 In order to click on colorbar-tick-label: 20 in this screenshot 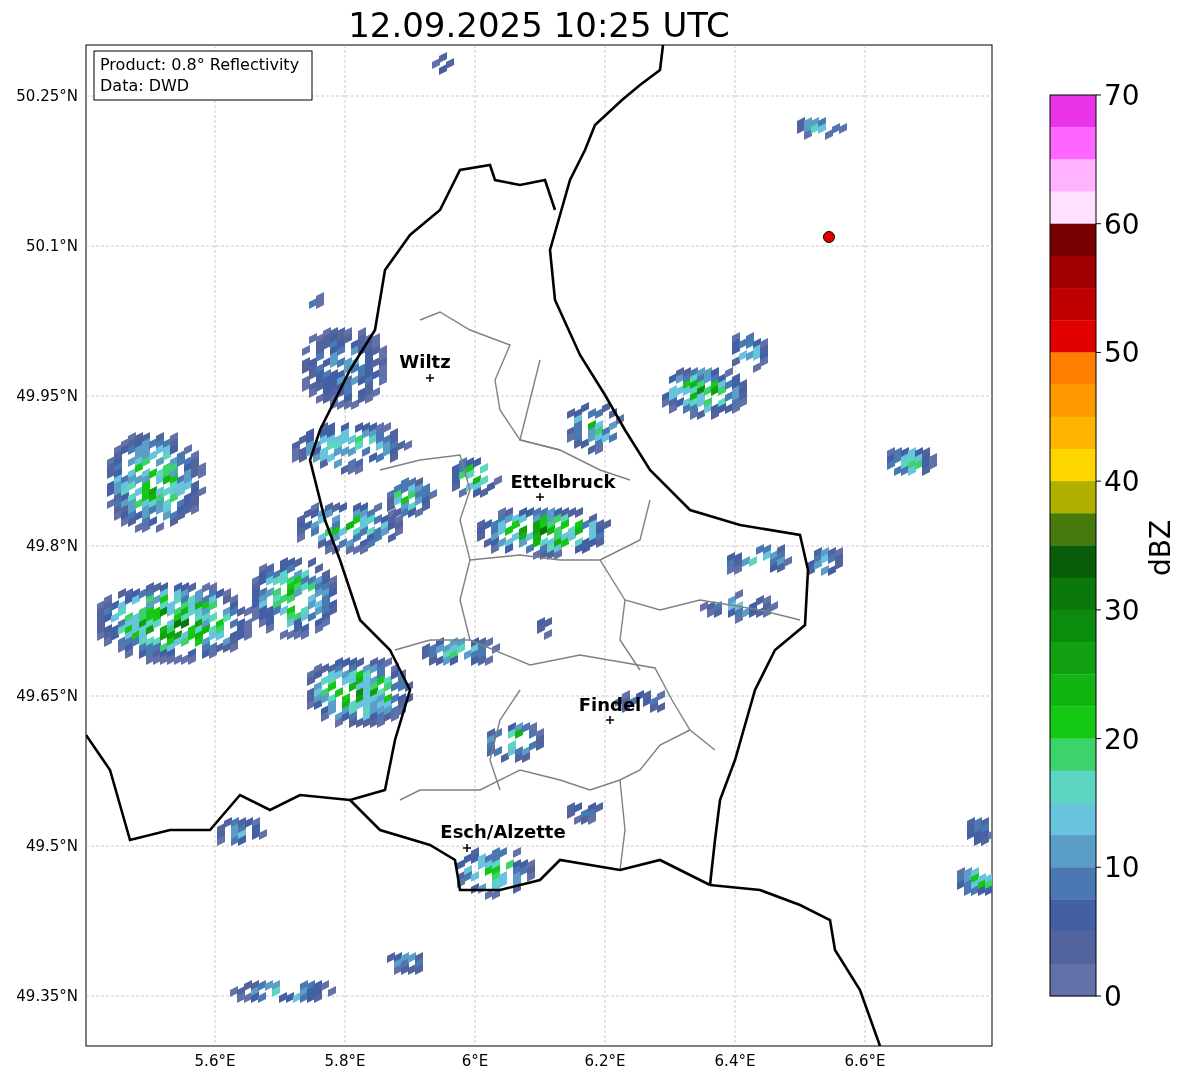, I will do `click(1122, 739)`.